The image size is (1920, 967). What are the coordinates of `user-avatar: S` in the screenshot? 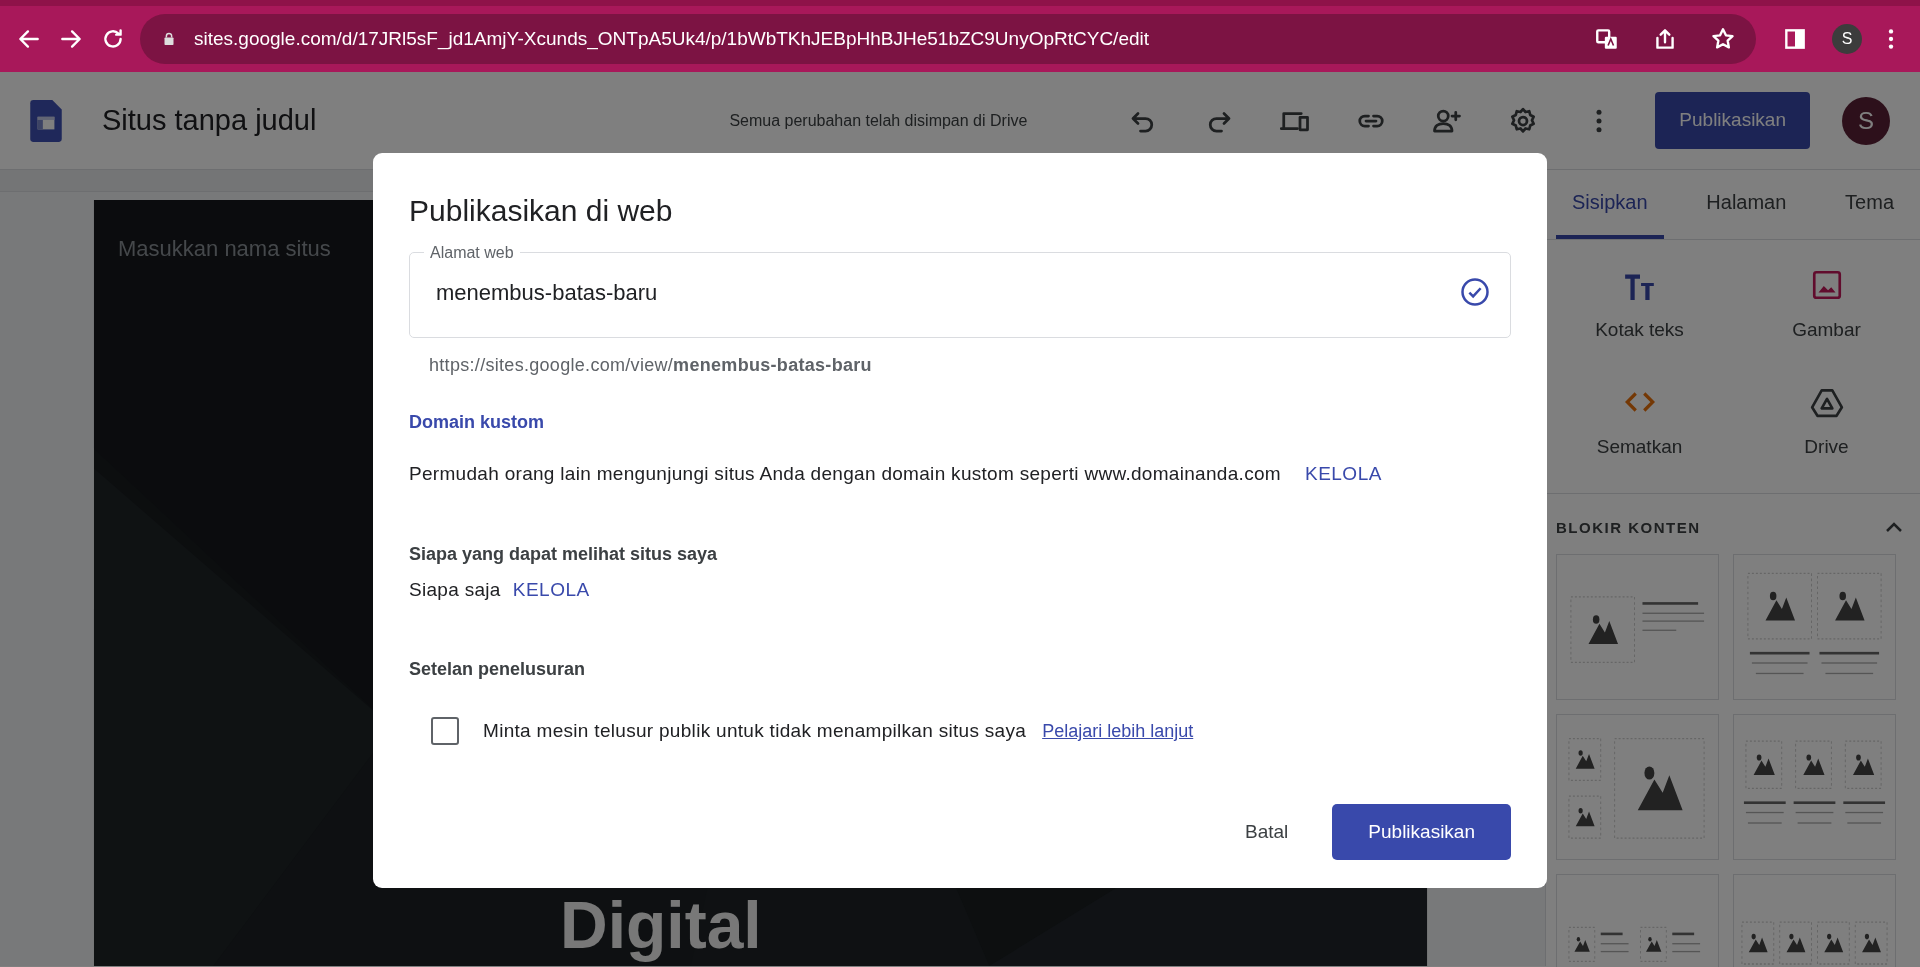 It's located at (1866, 120).